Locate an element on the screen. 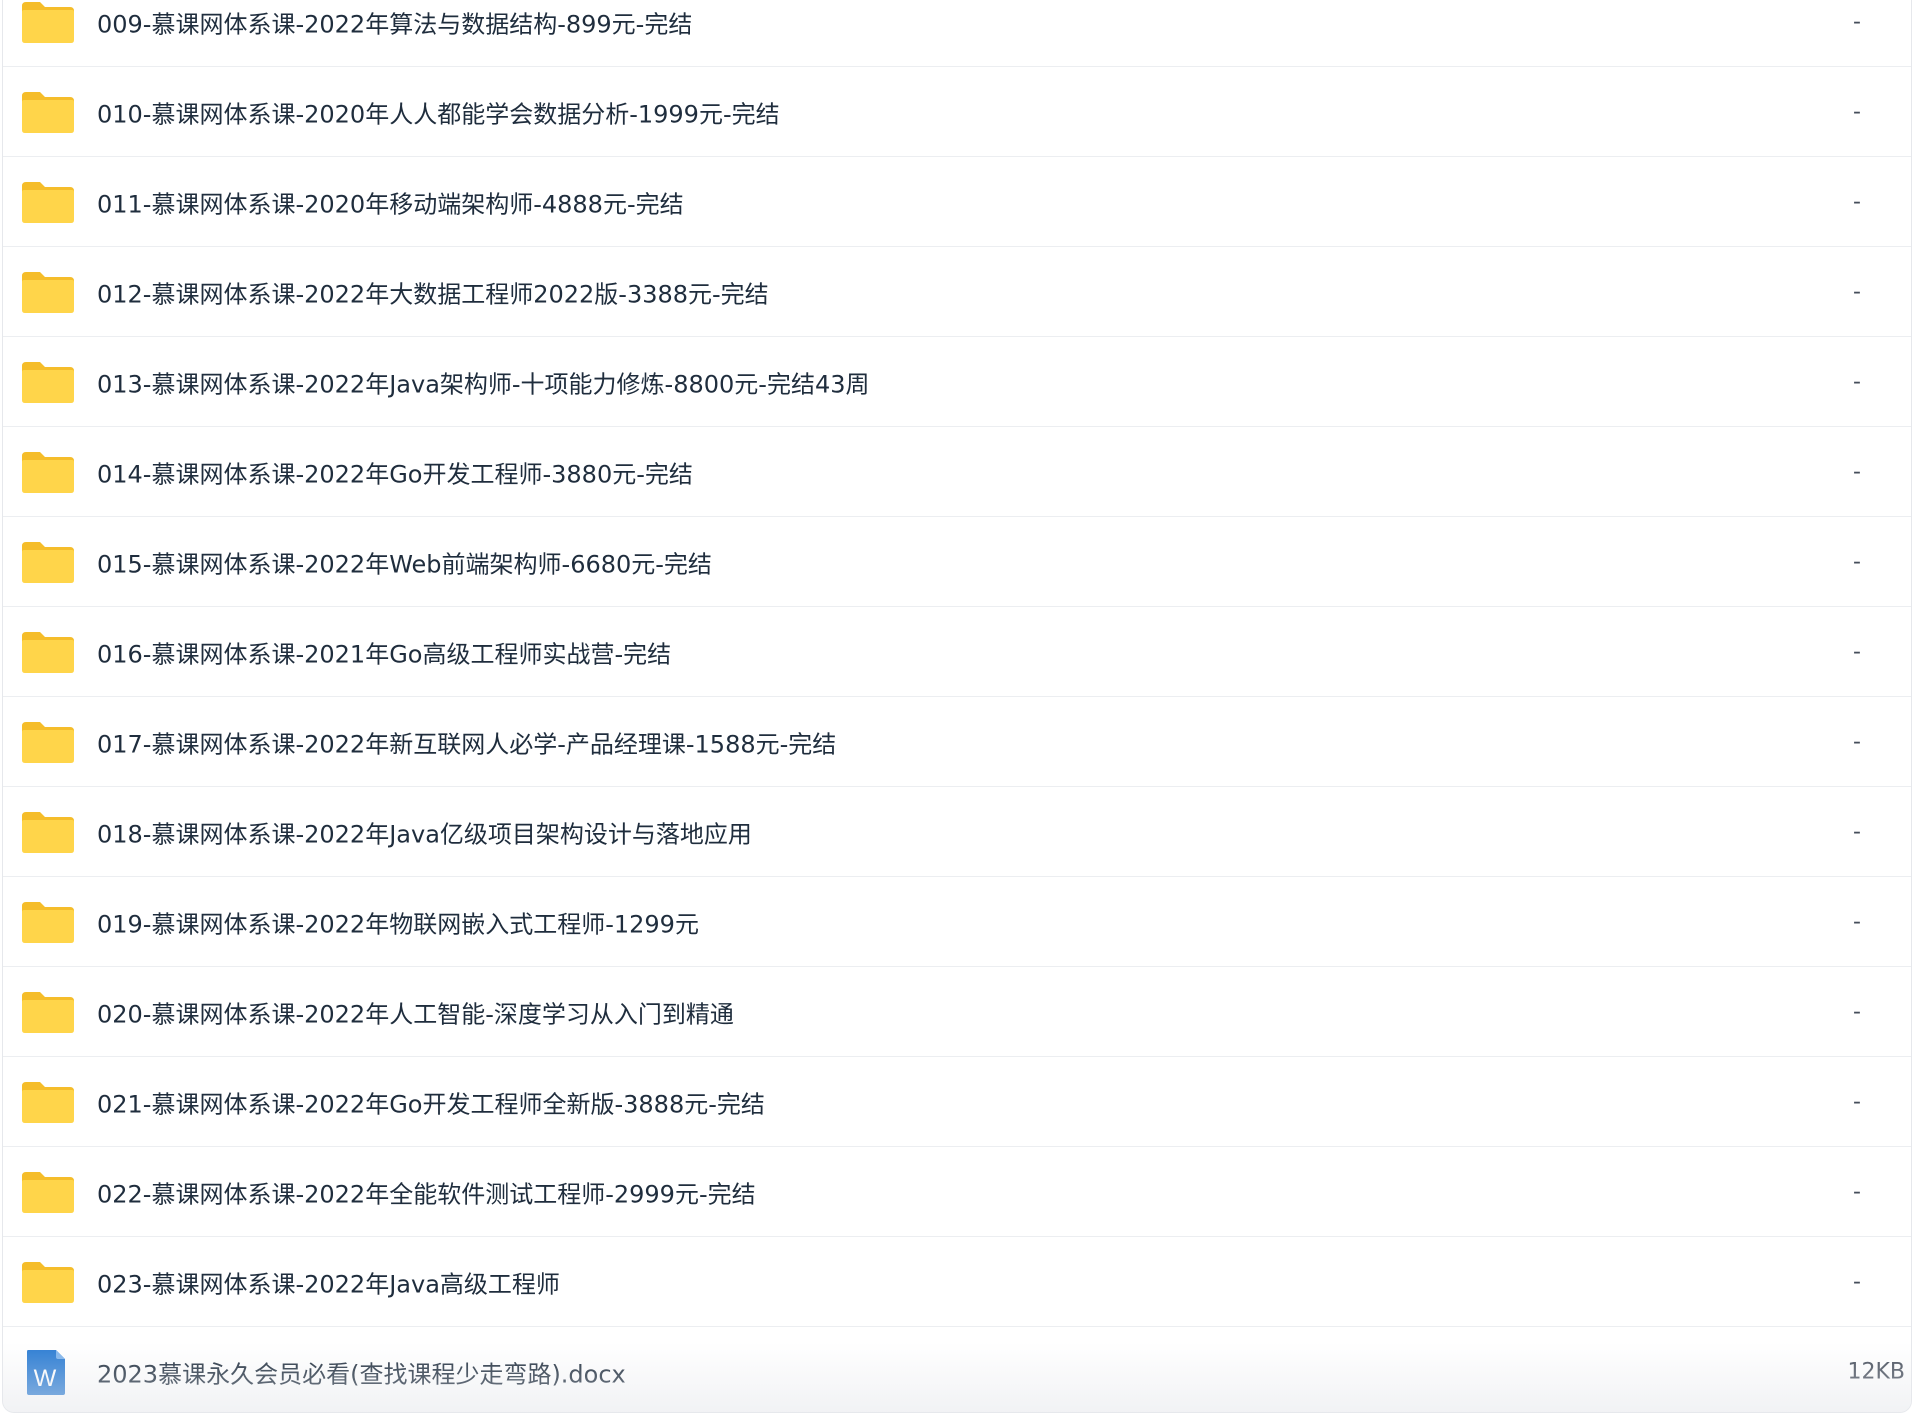 This screenshot has height=1416, width=1914. word-icon-letter: W is located at coordinates (45, 1378).